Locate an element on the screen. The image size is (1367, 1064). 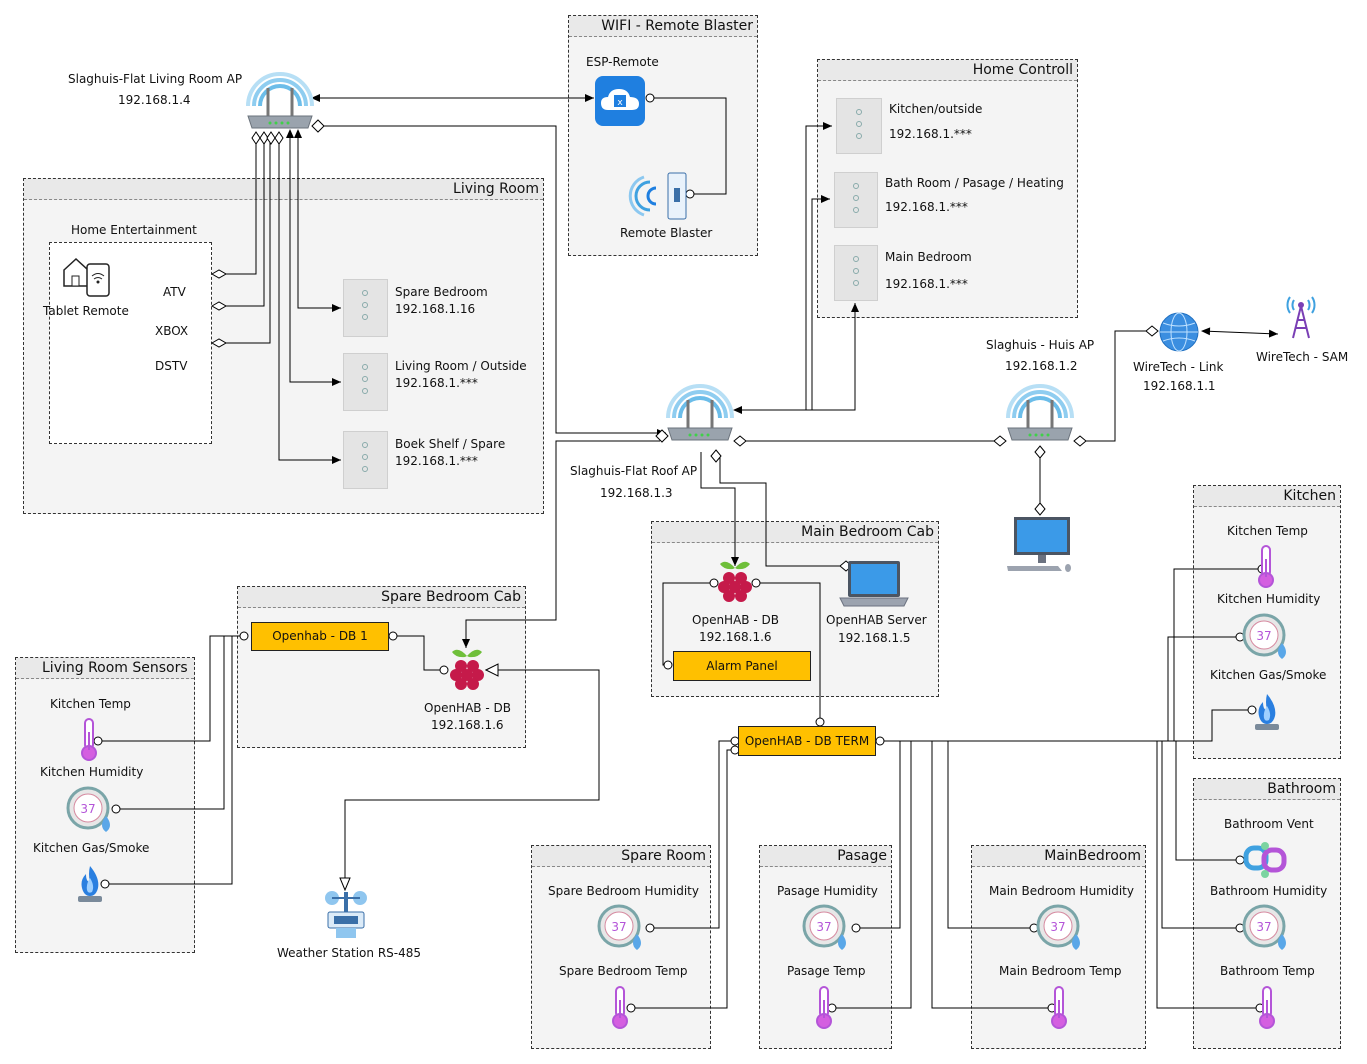
weather-station-icon is located at coordinates (346, 914).